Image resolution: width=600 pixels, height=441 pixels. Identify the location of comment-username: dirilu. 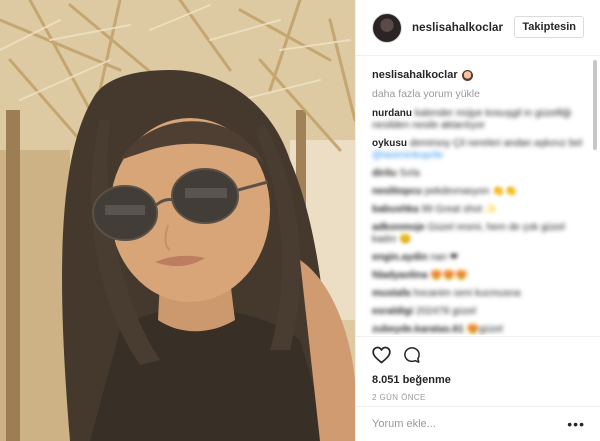
(384, 173).